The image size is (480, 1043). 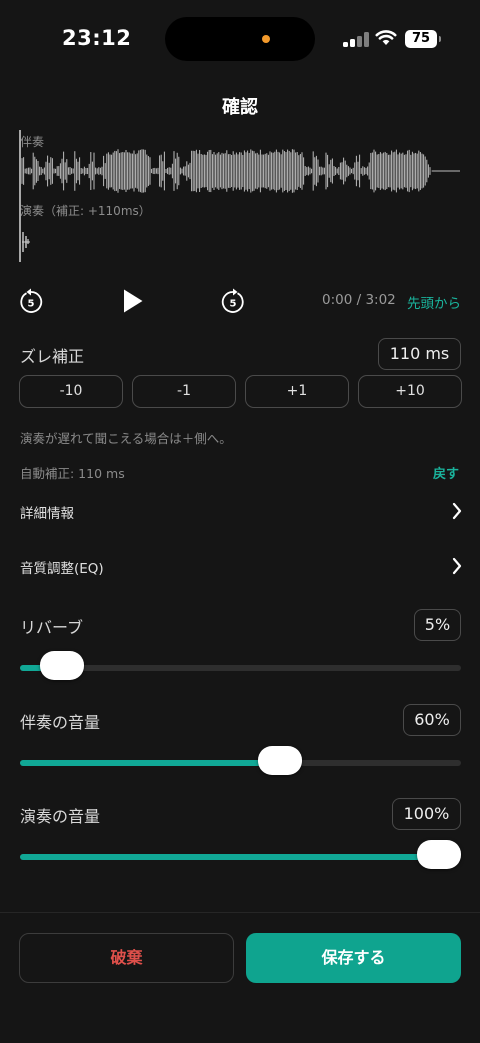 I want to click on revert-button: 戻す, so click(x=446, y=472).